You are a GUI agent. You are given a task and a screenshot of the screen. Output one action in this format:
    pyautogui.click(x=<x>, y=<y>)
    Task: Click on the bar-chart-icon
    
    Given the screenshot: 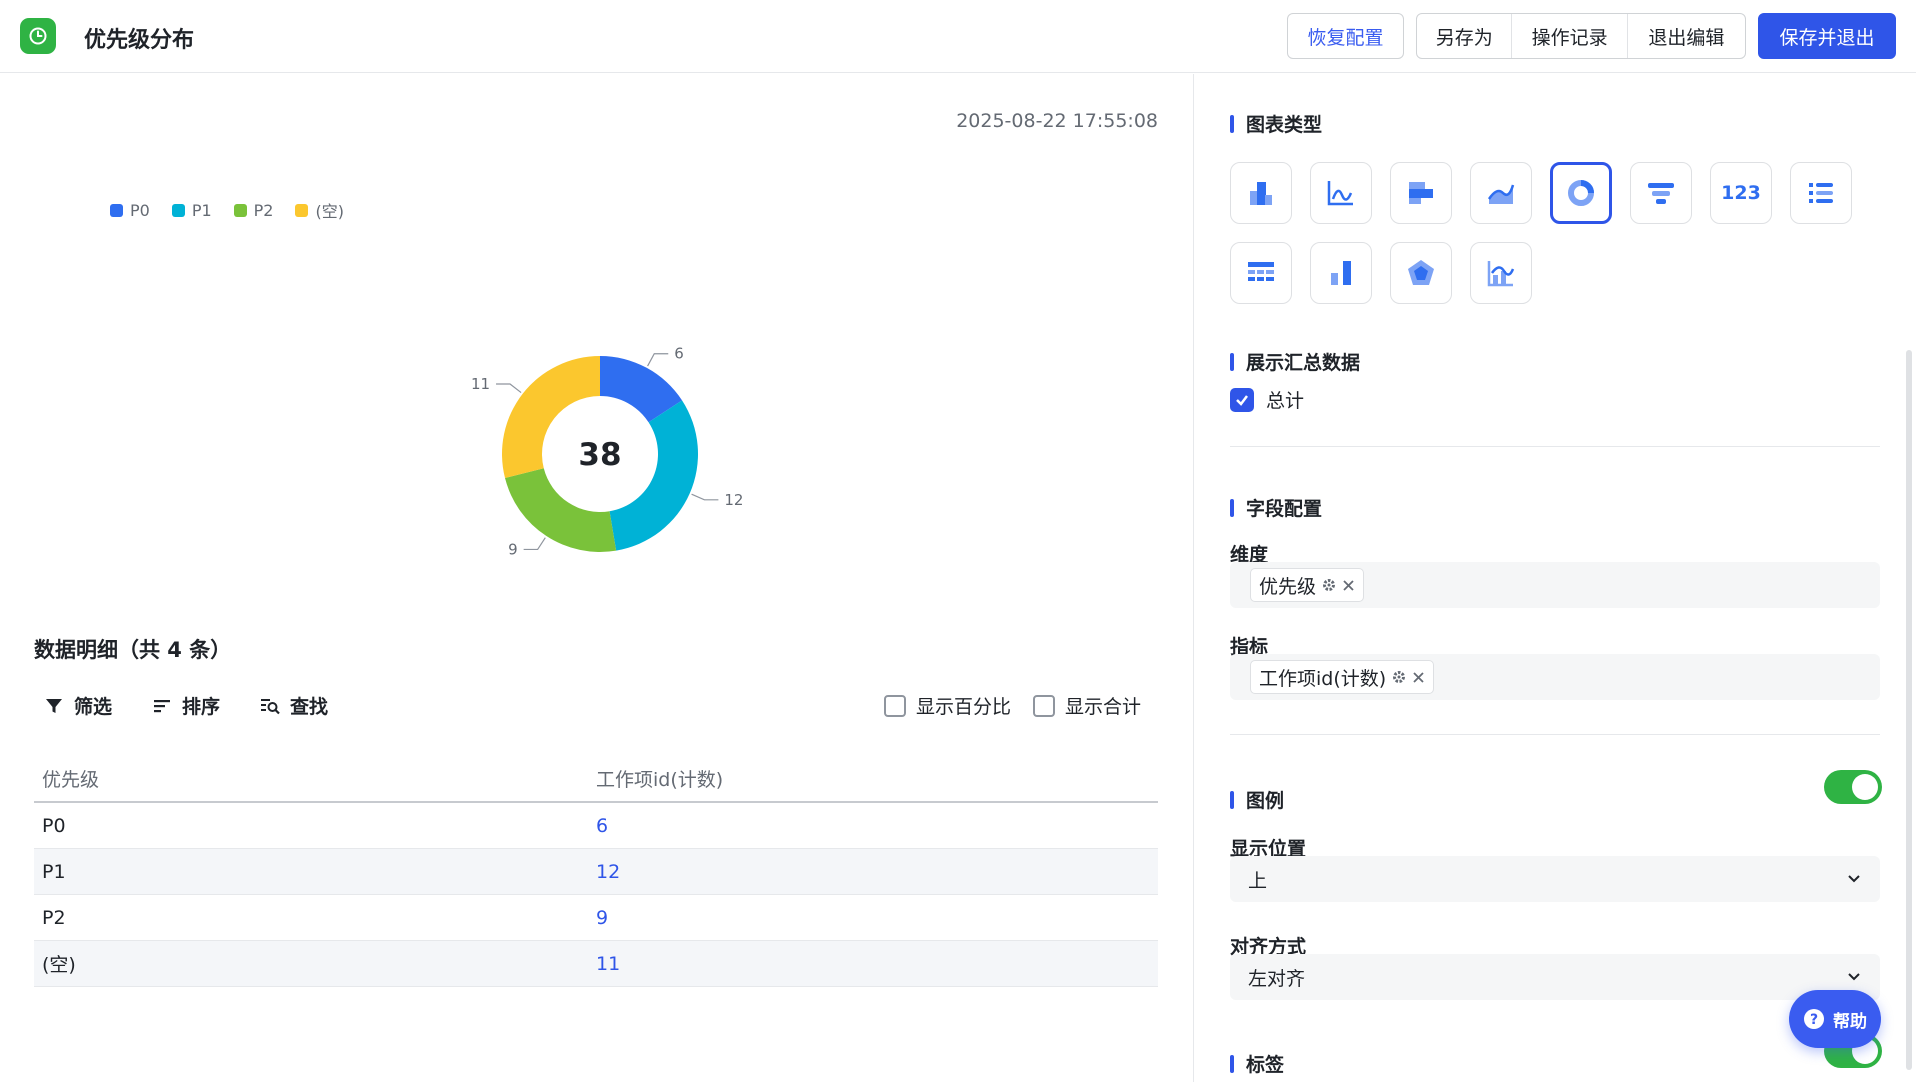 What is the action you would take?
    pyautogui.click(x=1261, y=193)
    